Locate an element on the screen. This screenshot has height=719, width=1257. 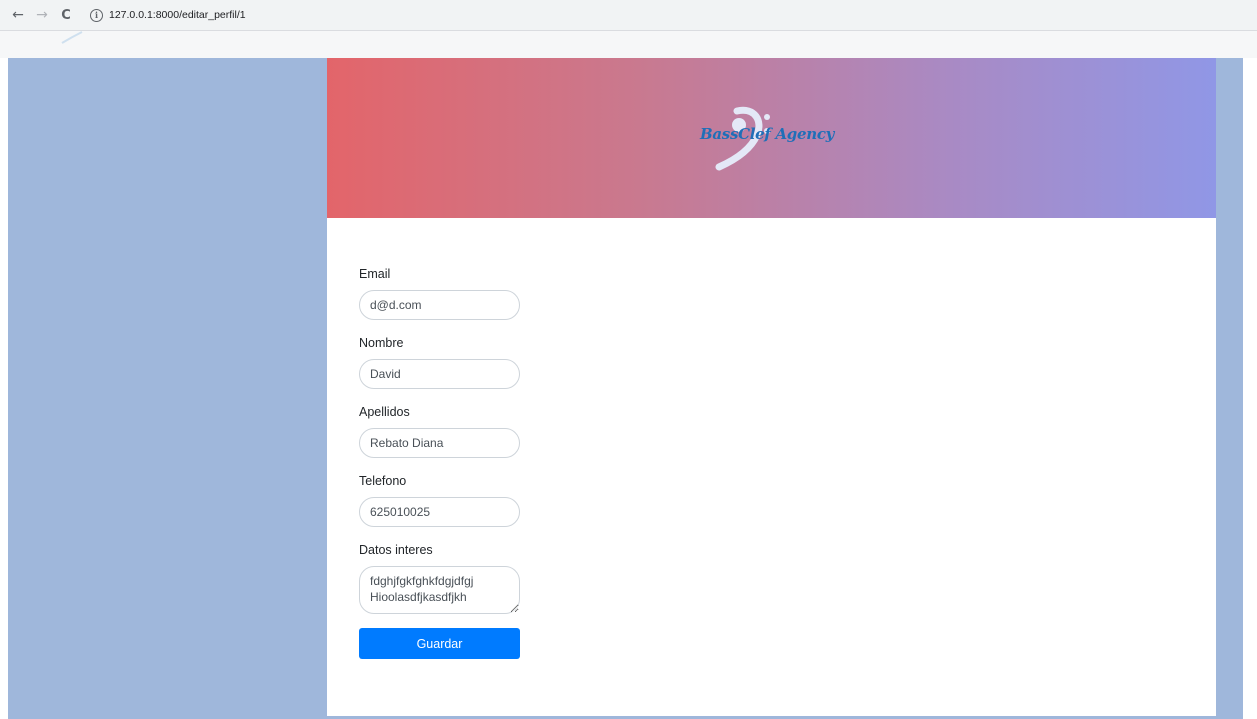
datos-interes-textarea: fdghjfgkfghkfdgjdfgj Hioolasdfjkasdfjkh is located at coordinates (439, 590).